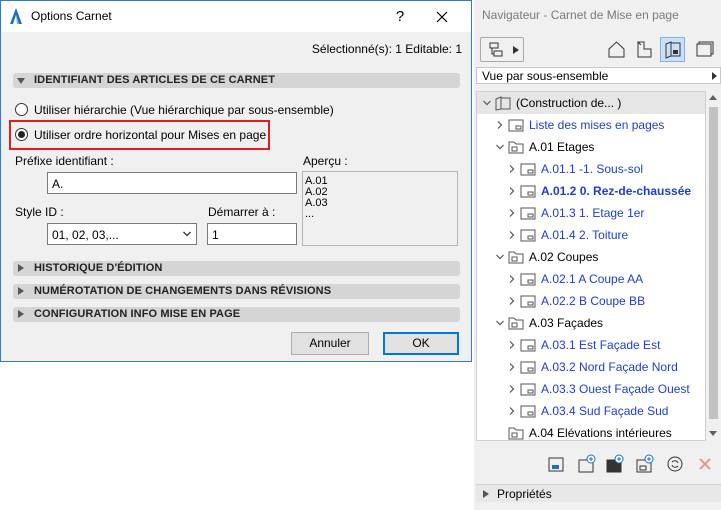 Image resolution: width=721 pixels, height=510 pixels. I want to click on close-icon, so click(442, 17).